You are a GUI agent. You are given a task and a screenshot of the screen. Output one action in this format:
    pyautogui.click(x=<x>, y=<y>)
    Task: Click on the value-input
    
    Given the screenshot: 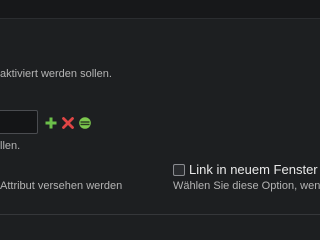 What is the action you would take?
    pyautogui.click(x=19, y=122)
    